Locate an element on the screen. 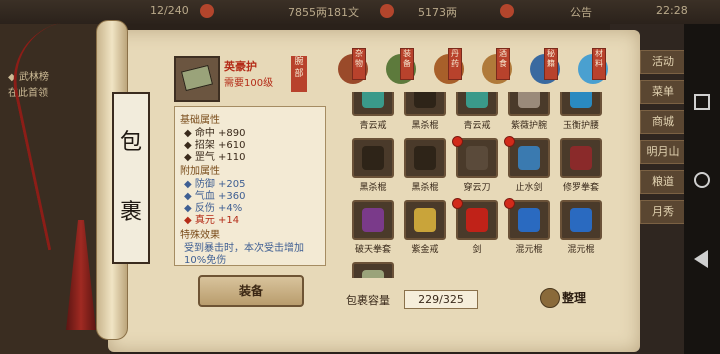 This screenshot has width=720, height=354. tab-category: 丹药 is located at coordinates (450, 68).